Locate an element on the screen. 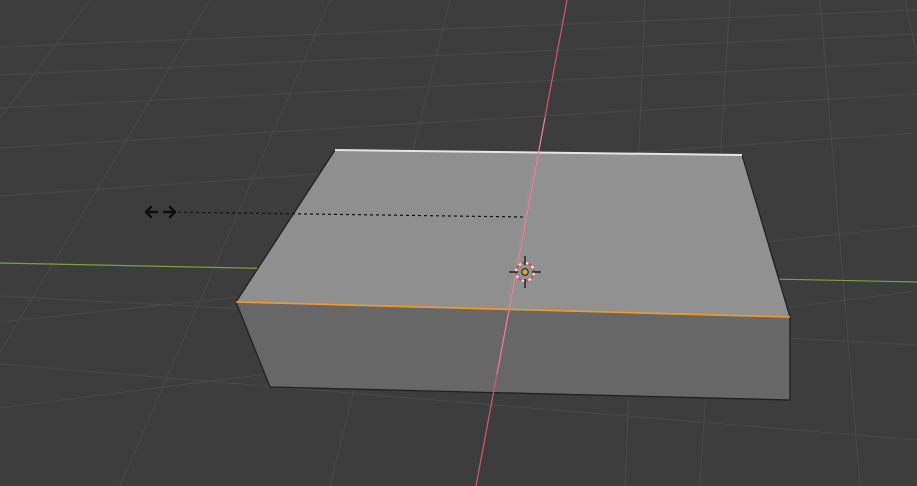 This screenshot has height=486, width=917. cube-front-face is located at coordinates (513, 351).